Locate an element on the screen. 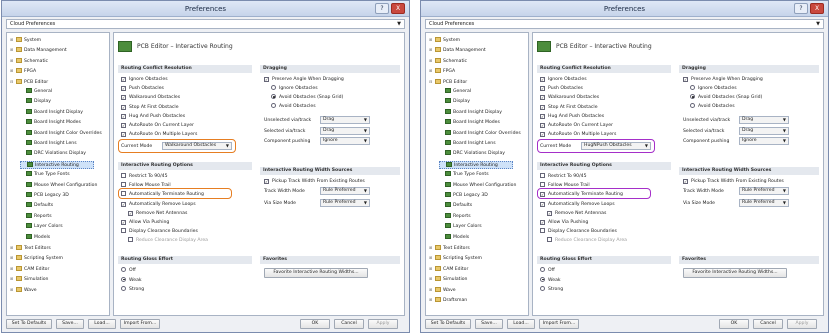  tree-page-item: Layer Colors is located at coordinates (41, 227).